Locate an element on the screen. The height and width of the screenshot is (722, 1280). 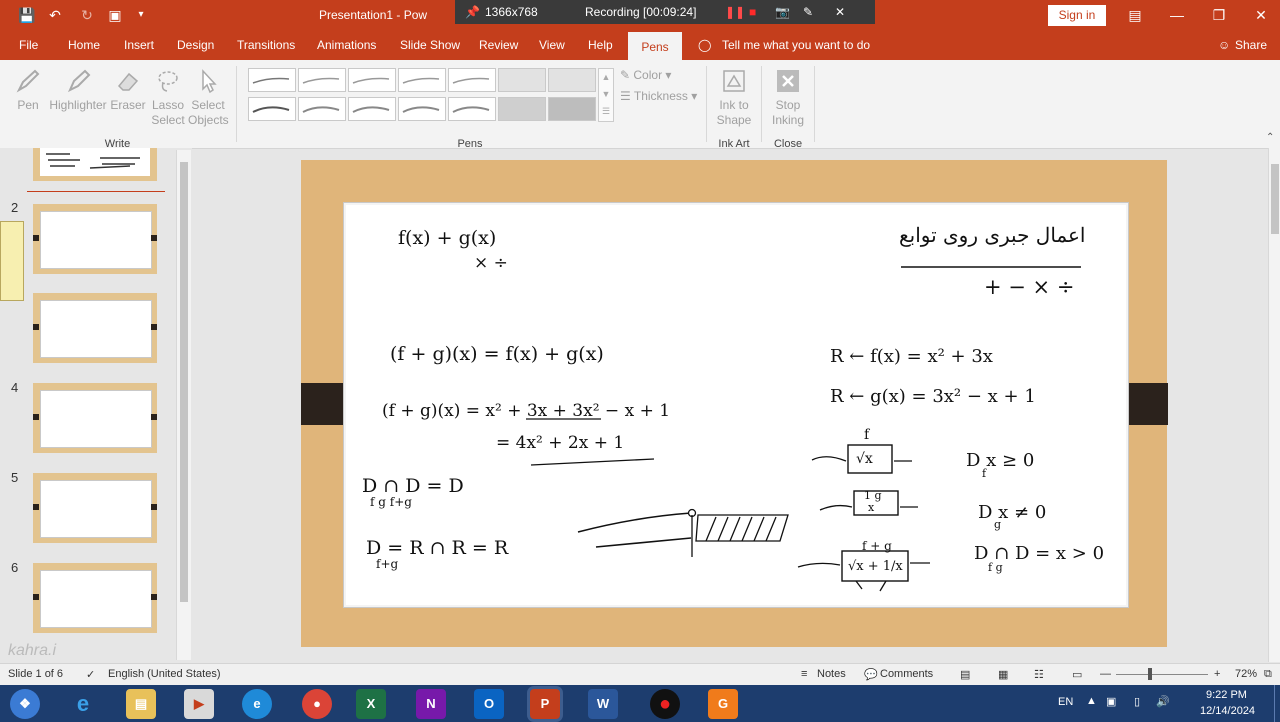
zoom-in-icon: + is located at coordinates (1217, 674).